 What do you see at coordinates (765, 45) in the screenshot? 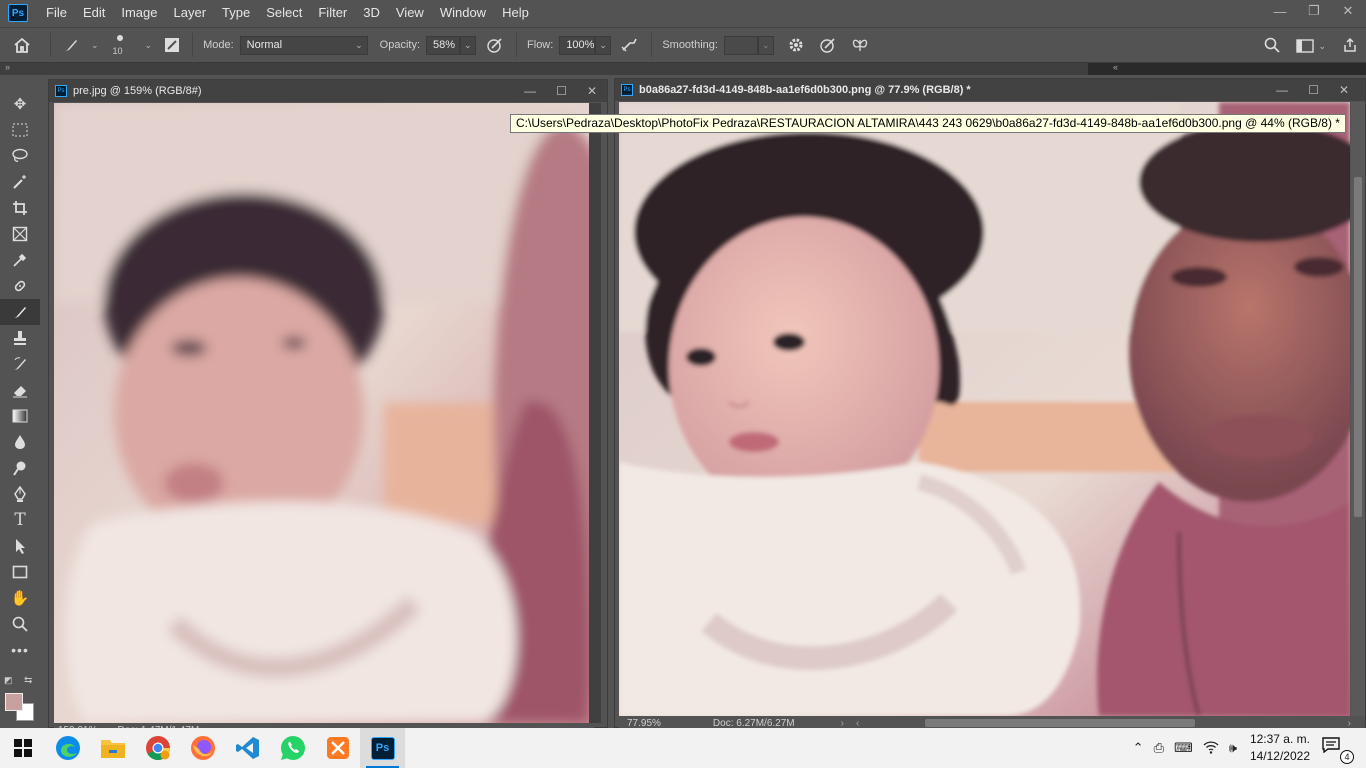
I see `smoothing-dropdown: ⌄` at bounding box center [765, 45].